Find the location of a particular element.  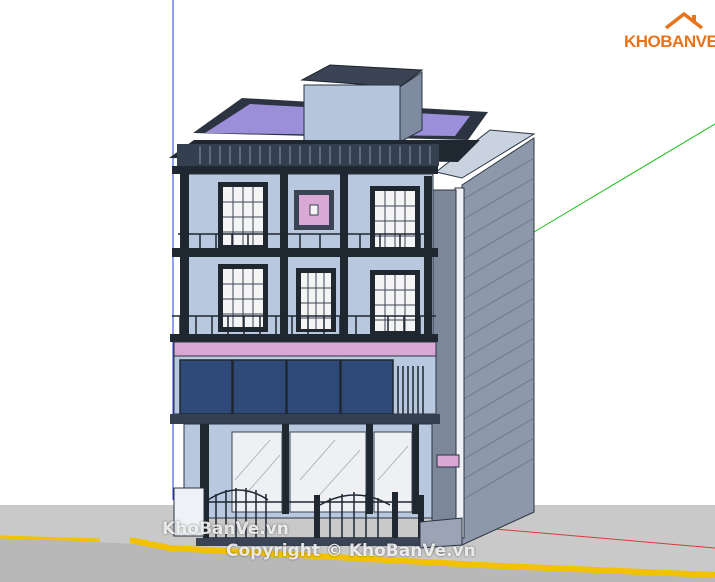

green-axis-line is located at coordinates (624, 178).